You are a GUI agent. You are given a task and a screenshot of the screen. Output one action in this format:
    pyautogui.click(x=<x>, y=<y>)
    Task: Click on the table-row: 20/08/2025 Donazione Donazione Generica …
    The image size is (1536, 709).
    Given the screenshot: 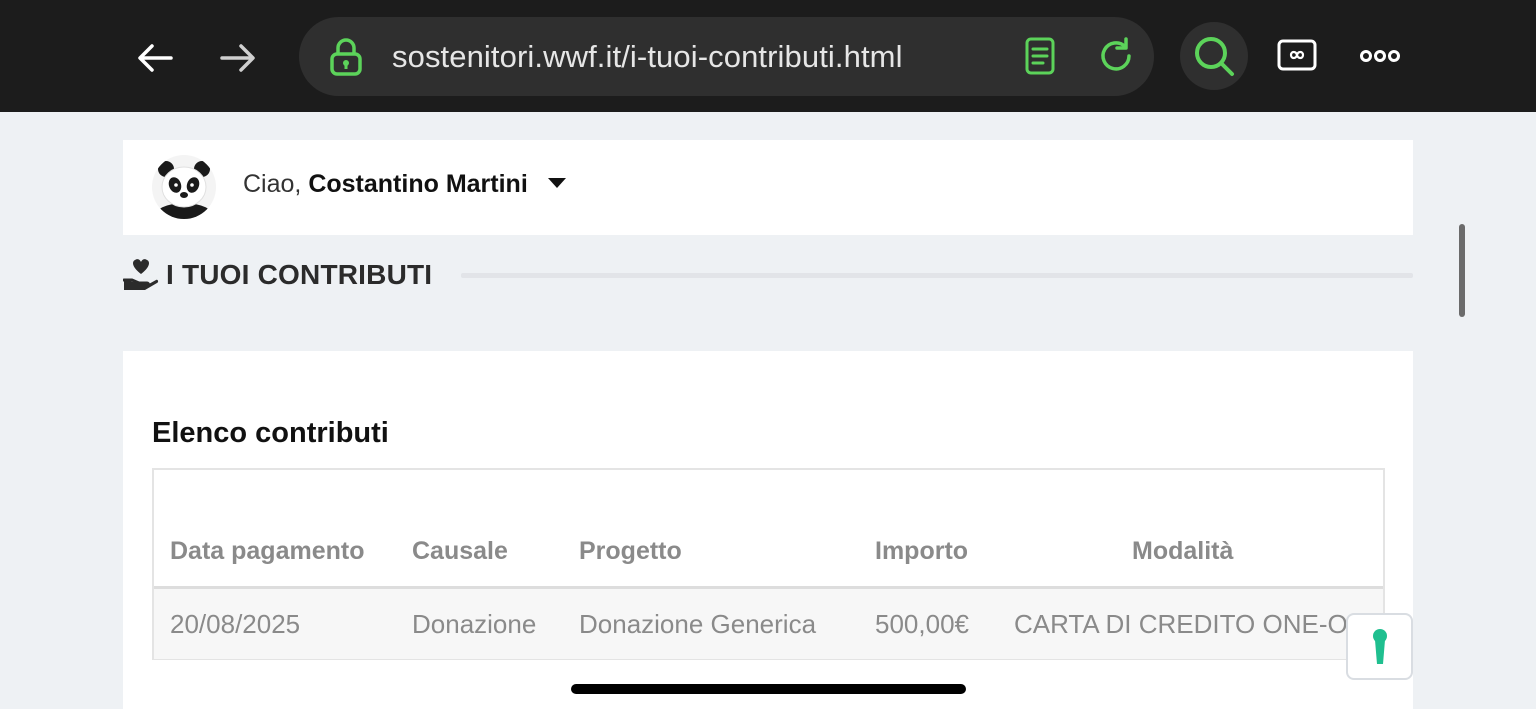 What is the action you would take?
    pyautogui.click(x=768, y=624)
    